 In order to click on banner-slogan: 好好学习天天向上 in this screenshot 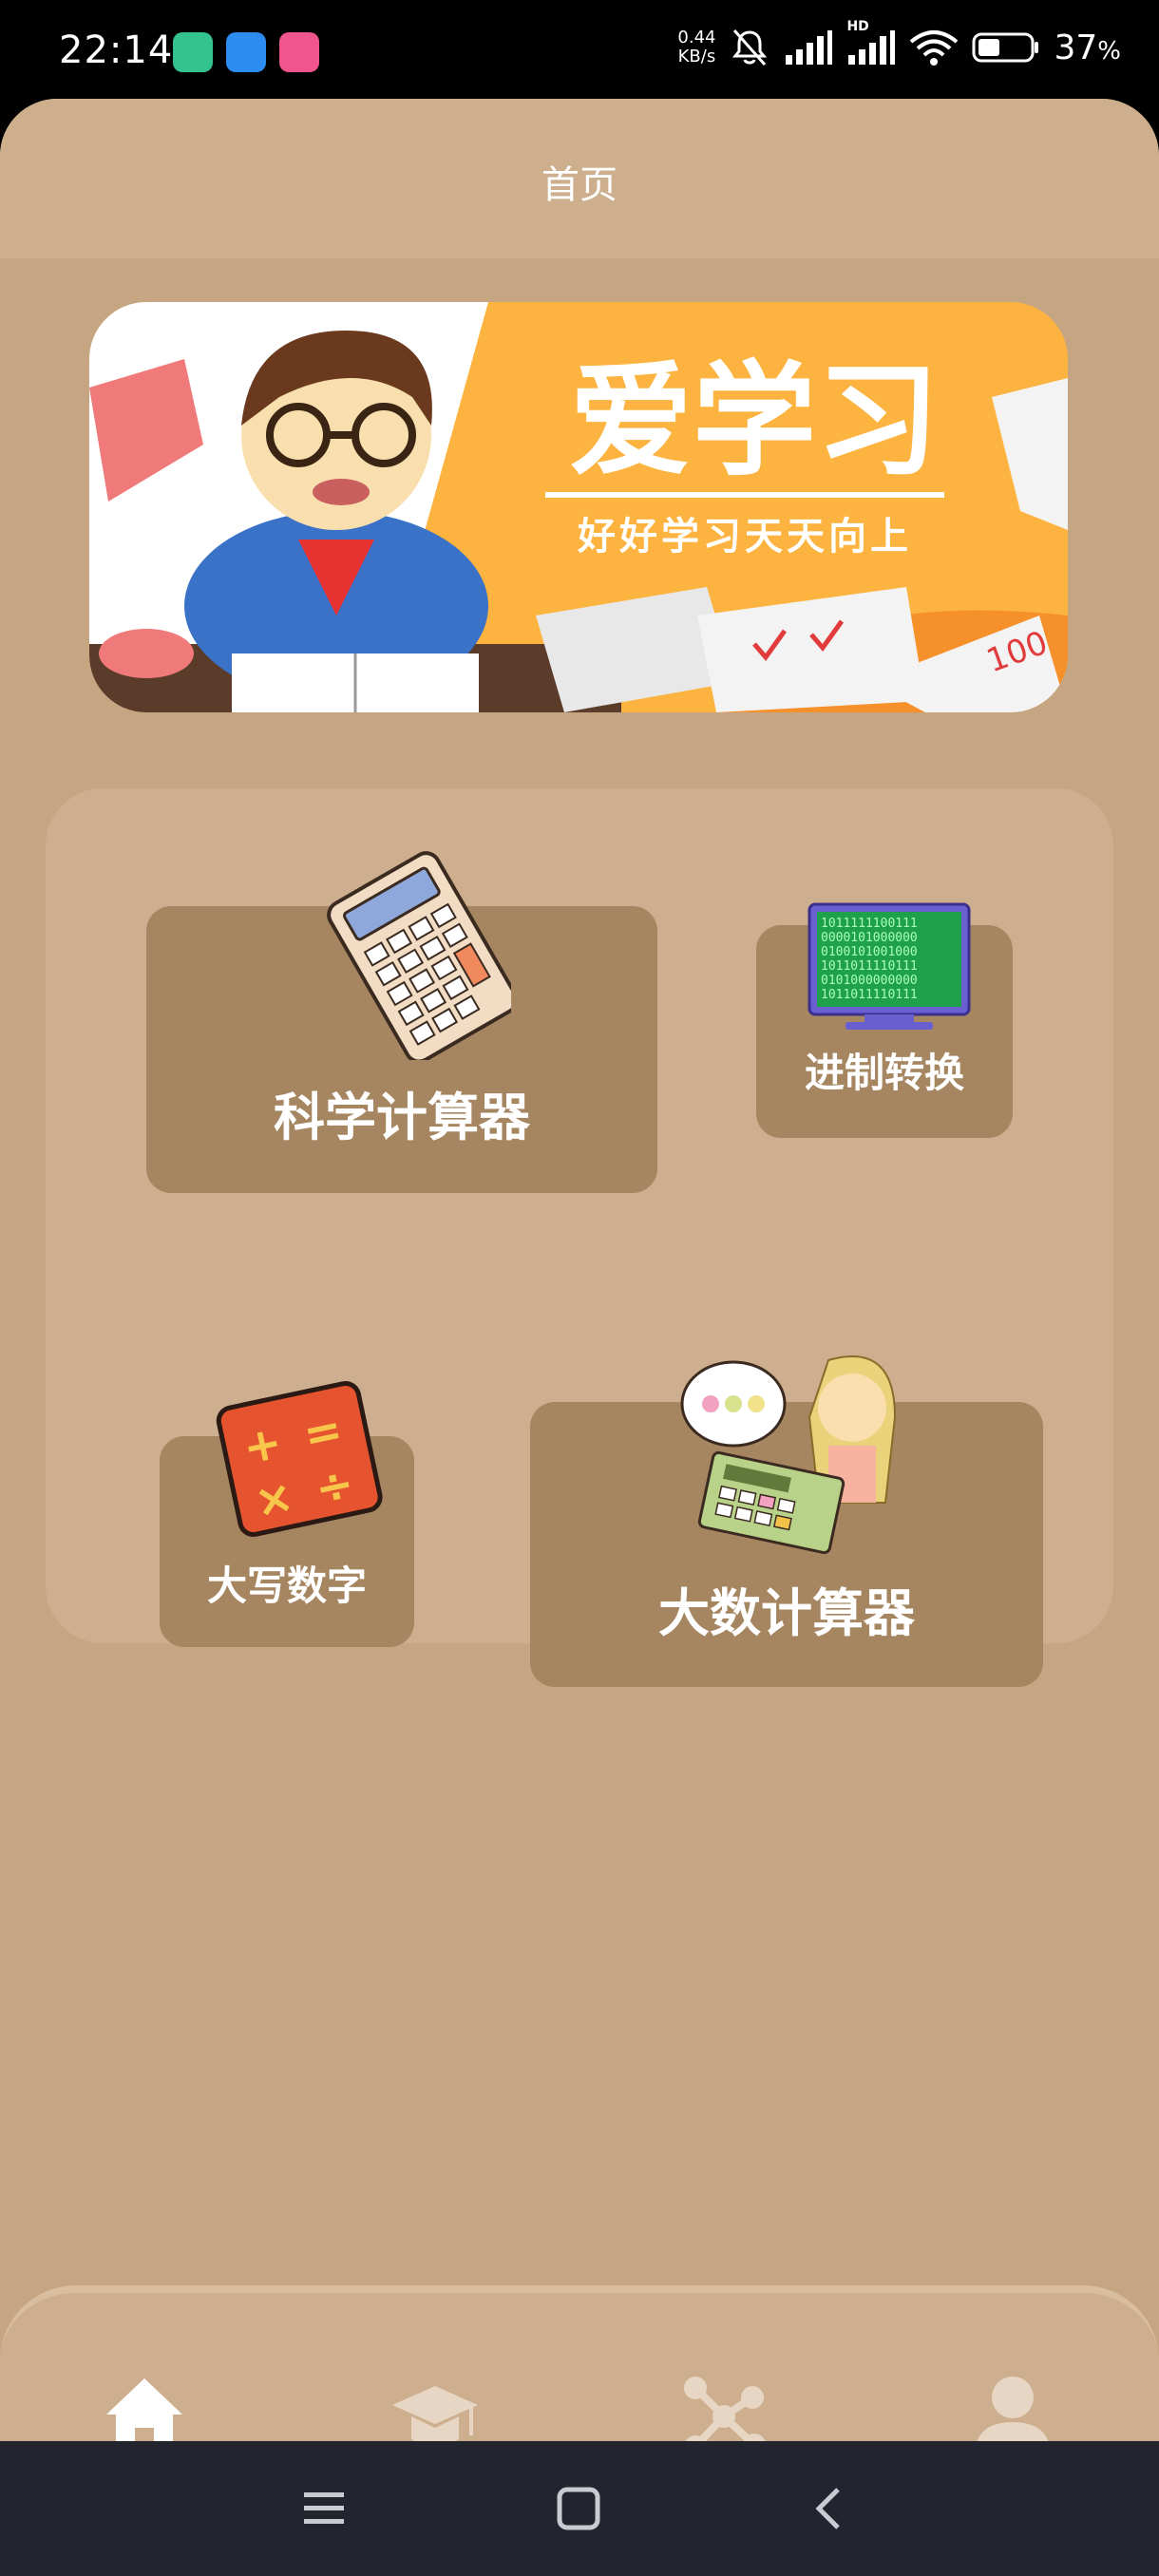, I will do `click(744, 537)`.